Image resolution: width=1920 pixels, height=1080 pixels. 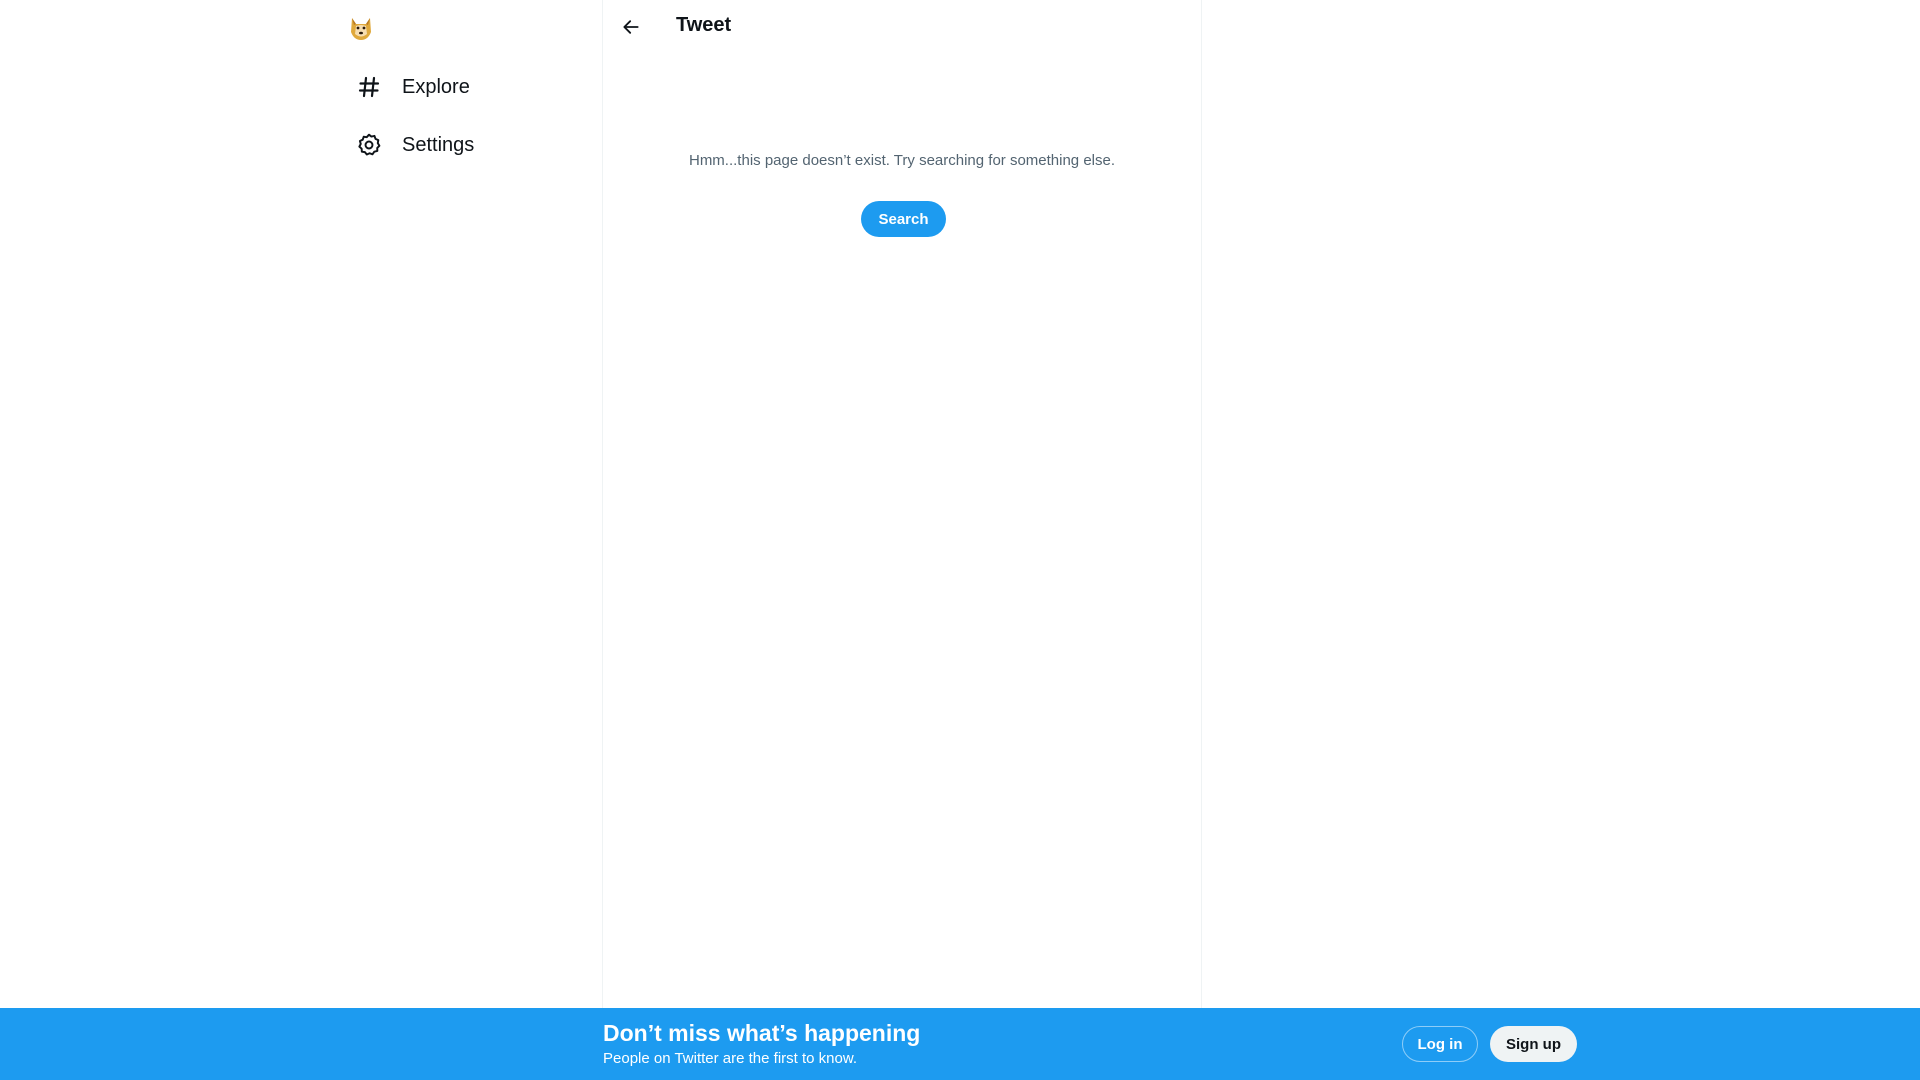 I want to click on sidebar-item-label: Explore, so click(x=436, y=86).